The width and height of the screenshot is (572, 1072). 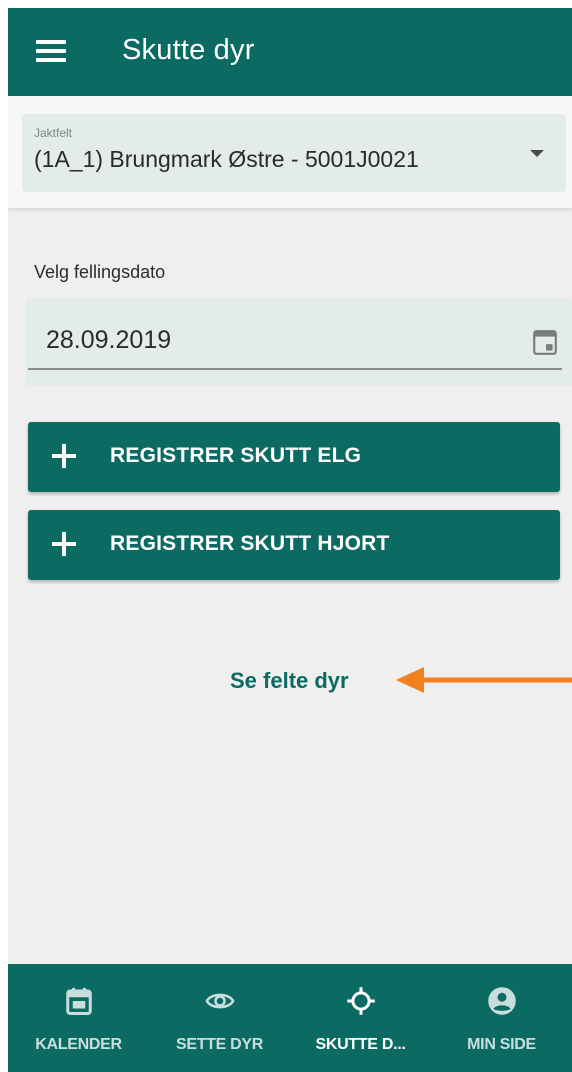 I want to click on annotation-arrow-icon, so click(x=484, y=680).